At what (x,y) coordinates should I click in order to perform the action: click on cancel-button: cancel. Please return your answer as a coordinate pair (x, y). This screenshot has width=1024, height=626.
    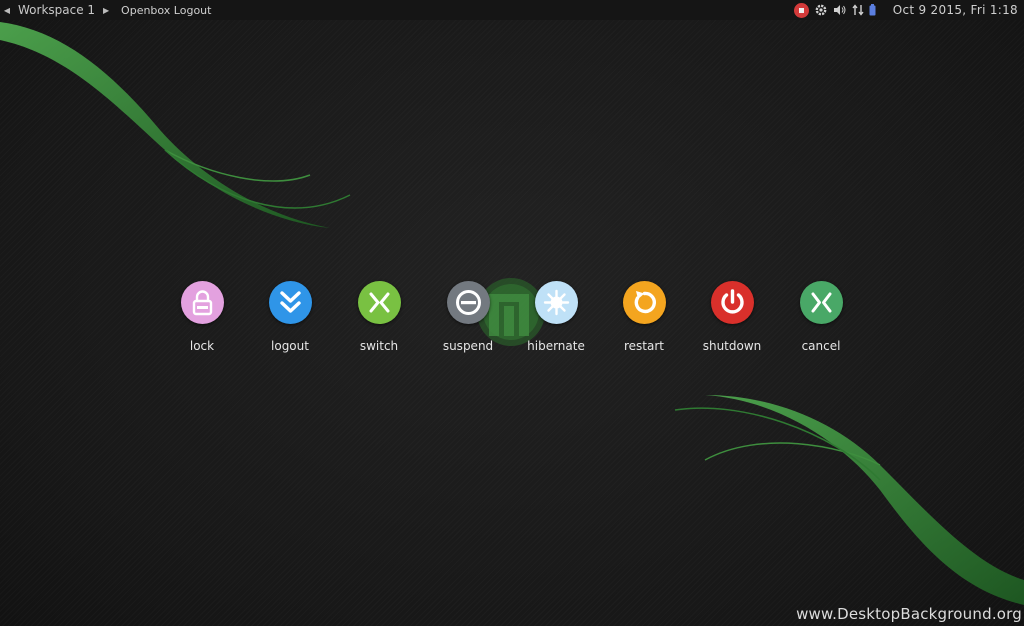
    Looking at the image, I should click on (821, 321).